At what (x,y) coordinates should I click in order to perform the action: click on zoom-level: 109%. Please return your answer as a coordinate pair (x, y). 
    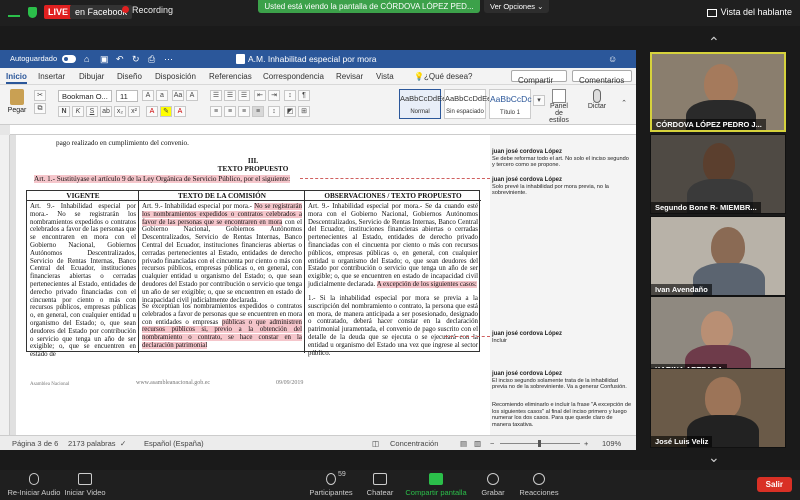
    Looking at the image, I should click on (611, 443).